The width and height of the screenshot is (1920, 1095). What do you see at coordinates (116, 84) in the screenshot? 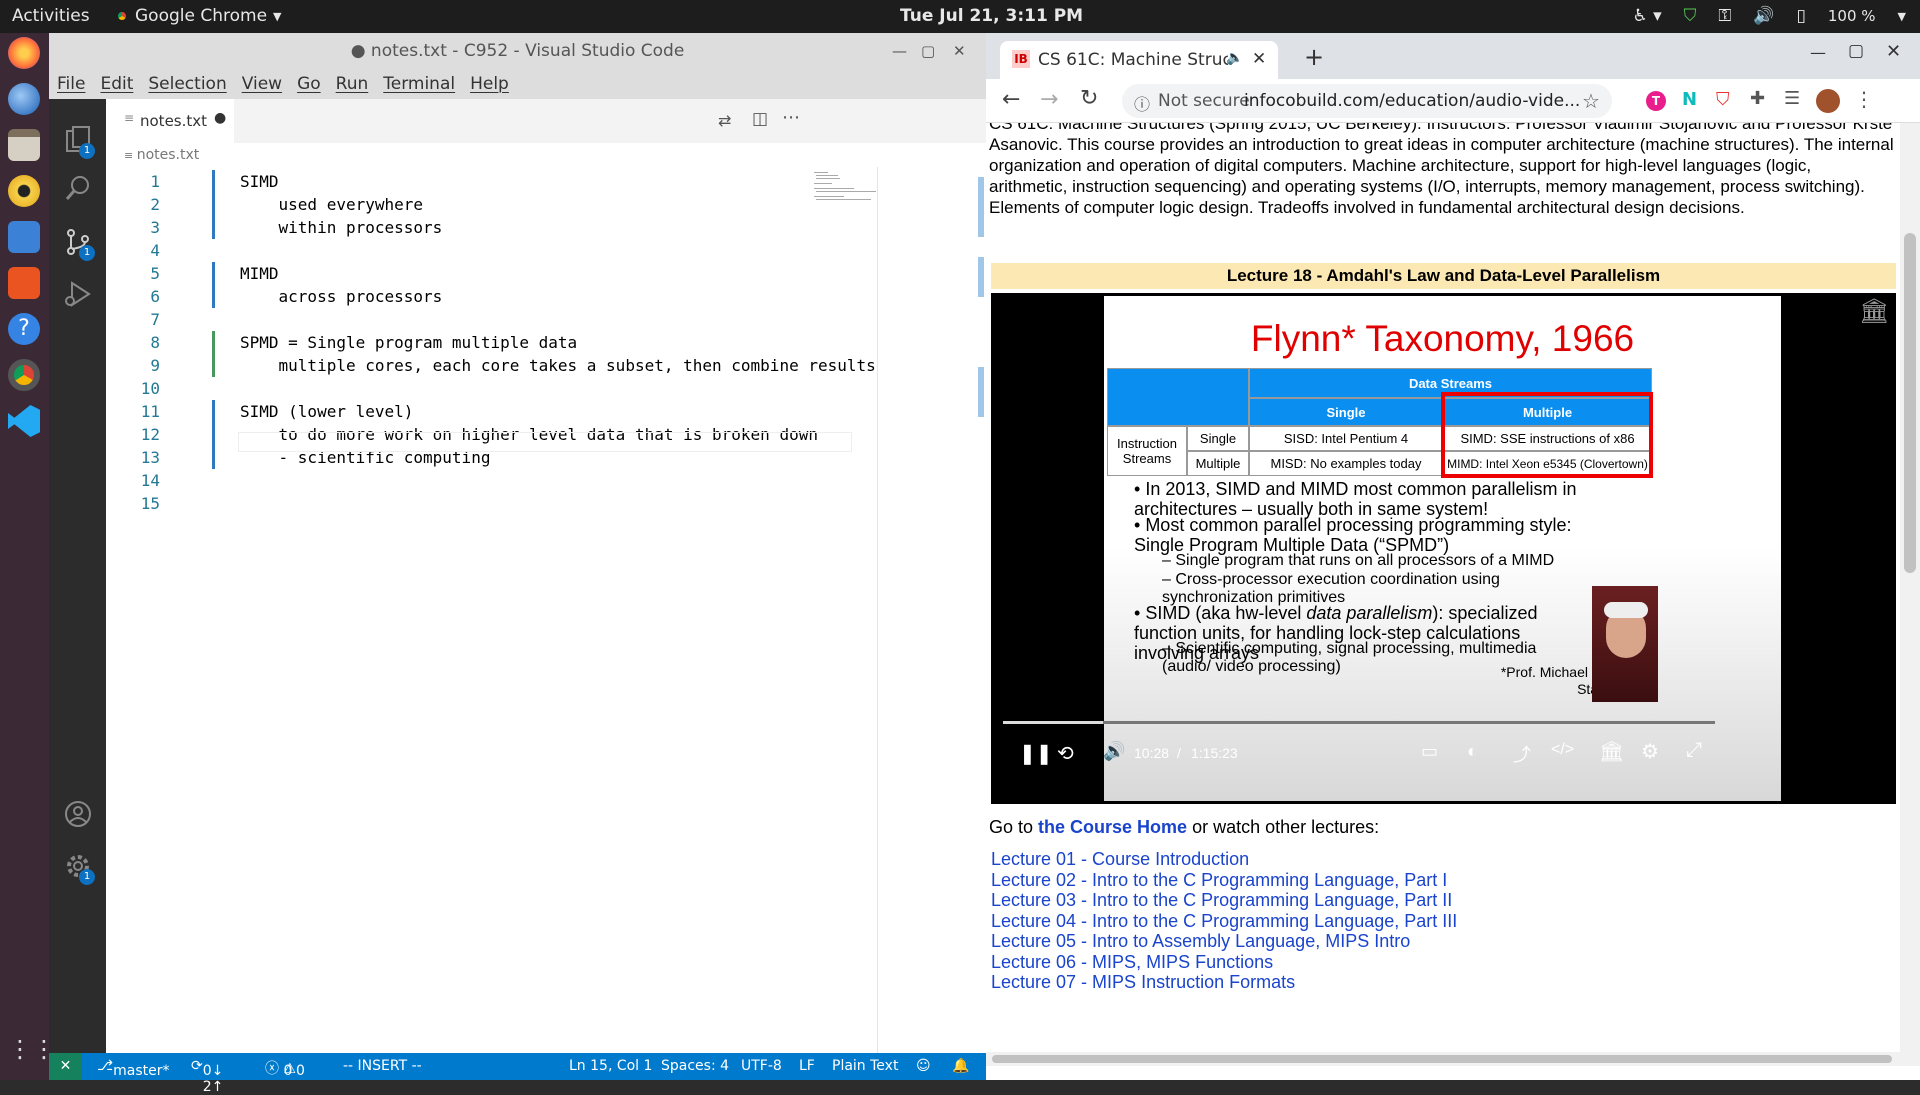
I see `menu-edit: Edit` at bounding box center [116, 84].